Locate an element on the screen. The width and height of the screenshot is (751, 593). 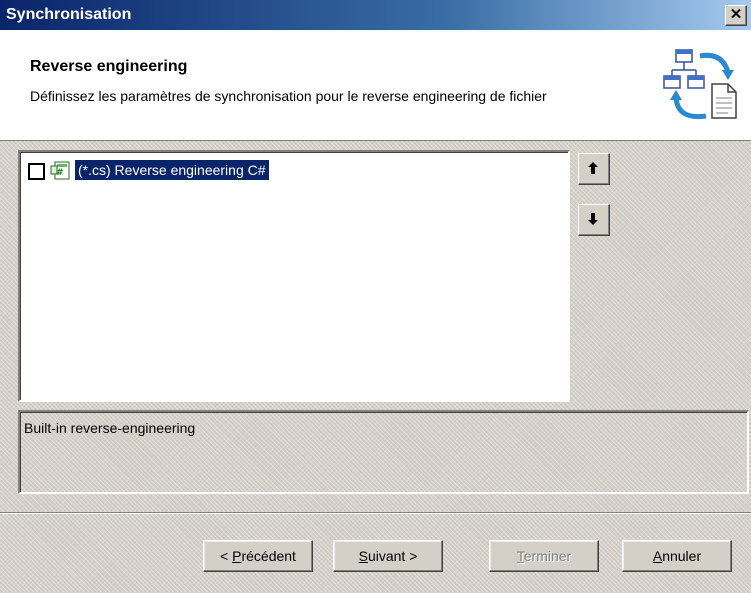
description-box: Built-in reverse-engineering is located at coordinates (383, 452).